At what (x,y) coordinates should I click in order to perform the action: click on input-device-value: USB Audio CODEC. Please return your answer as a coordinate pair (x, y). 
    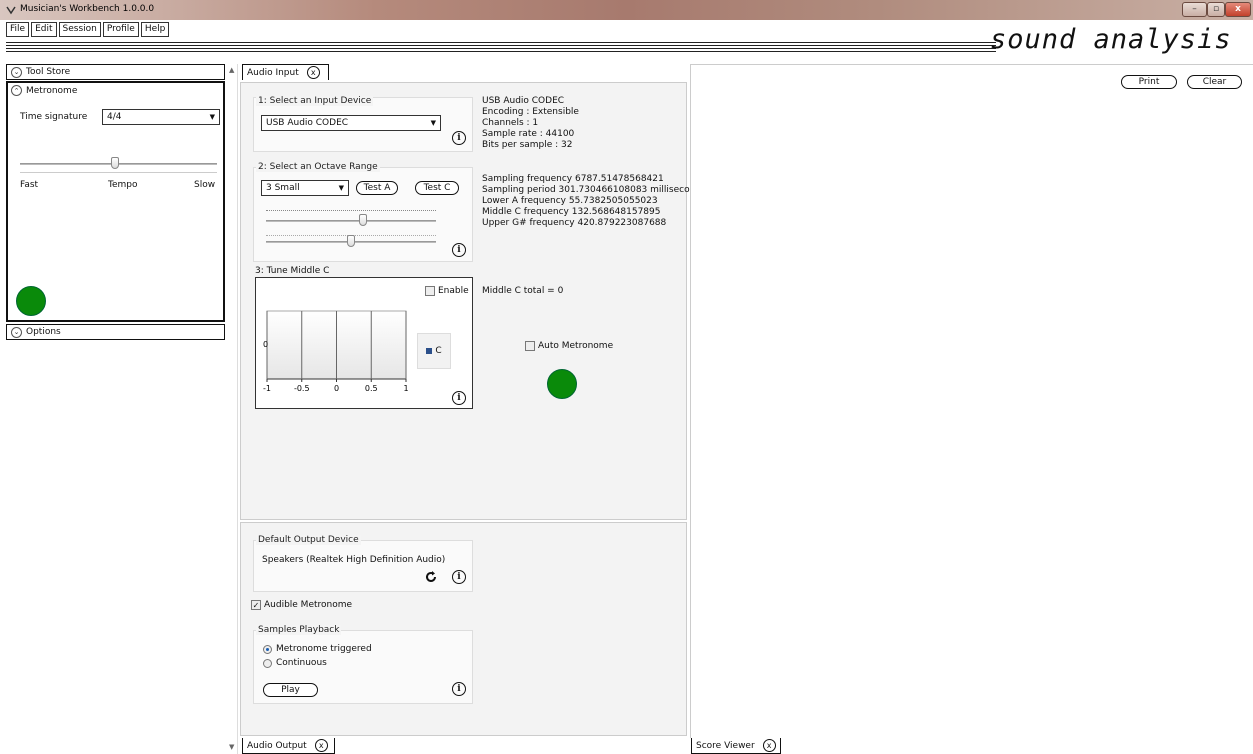
    Looking at the image, I should click on (307, 123).